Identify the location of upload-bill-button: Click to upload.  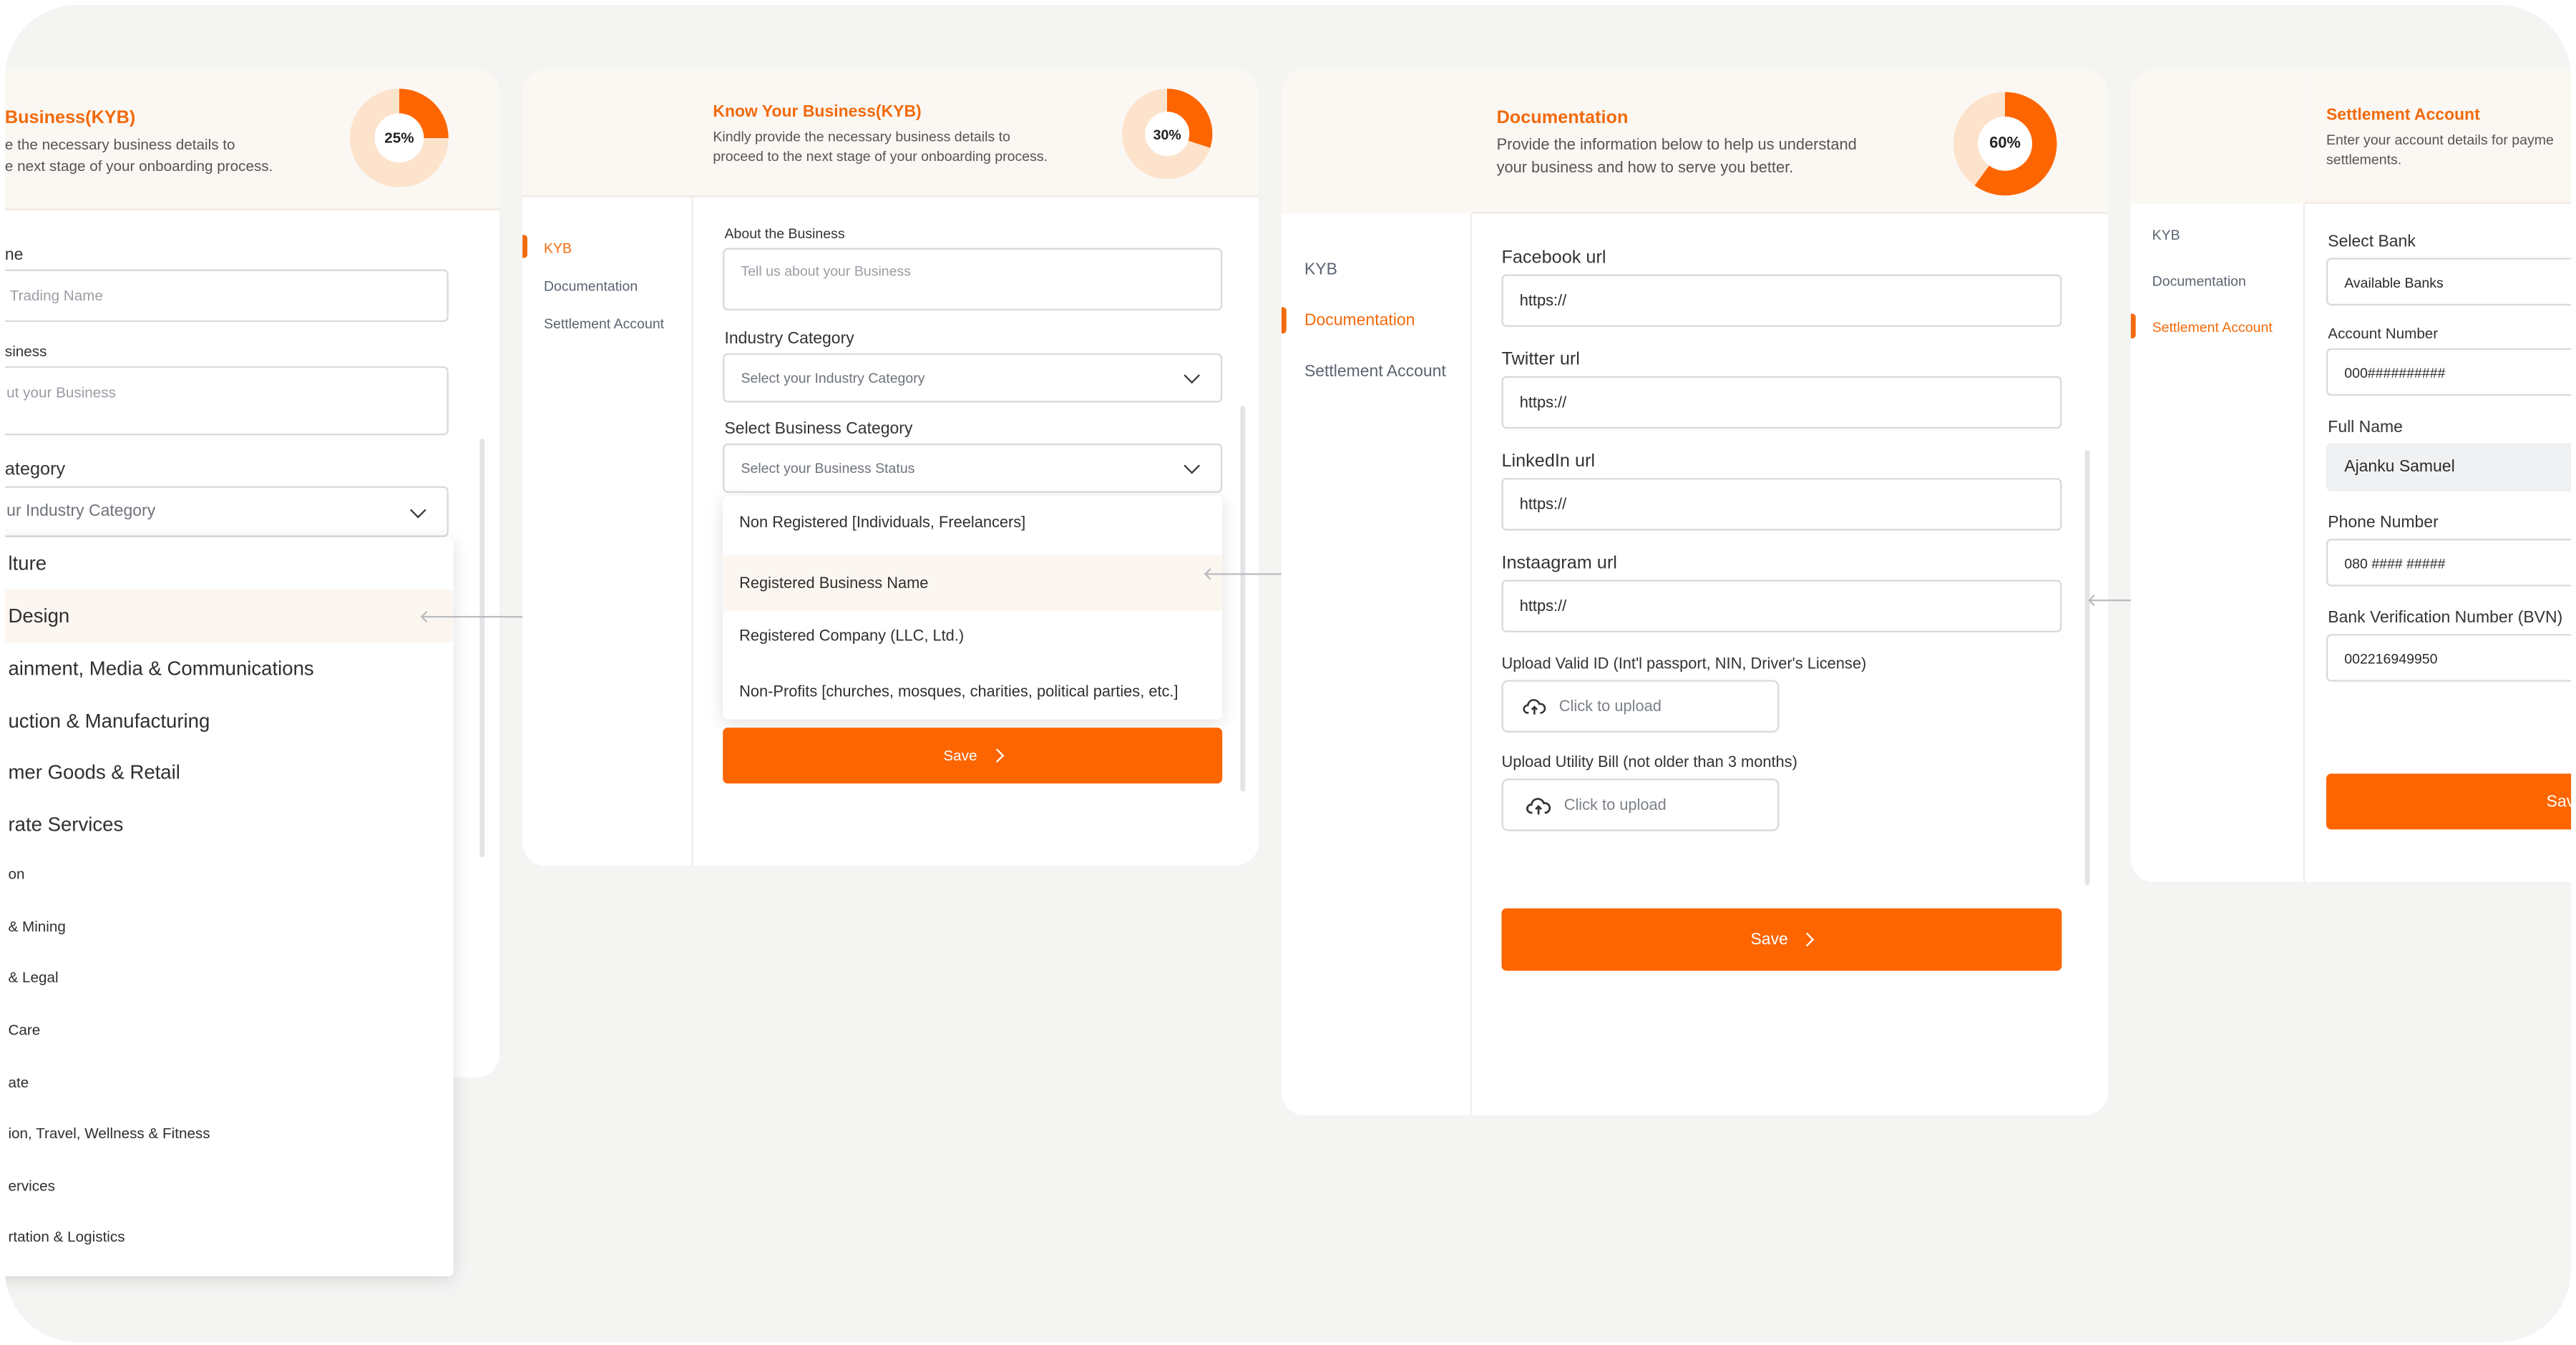
(1640, 805).